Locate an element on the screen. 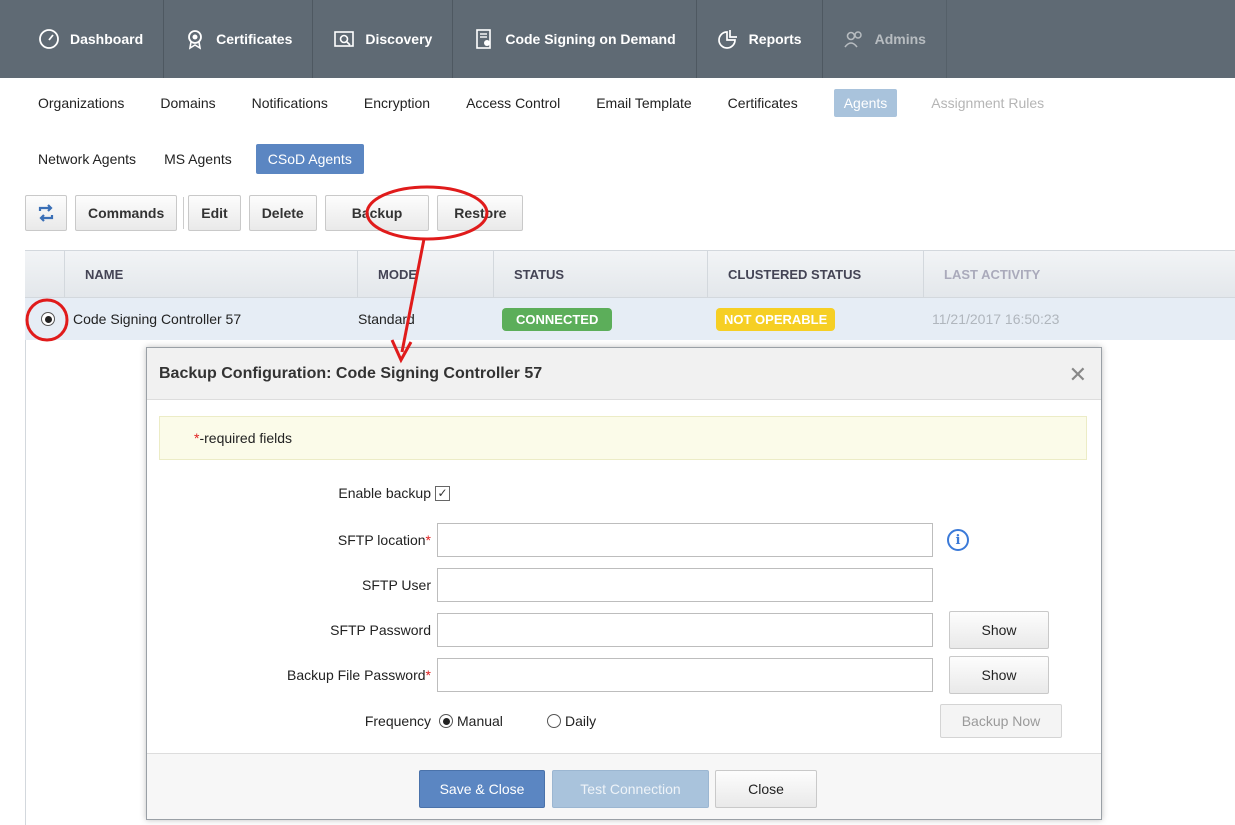 This screenshot has width=1235, height=825. nav-admins-label: Admins is located at coordinates (900, 39).